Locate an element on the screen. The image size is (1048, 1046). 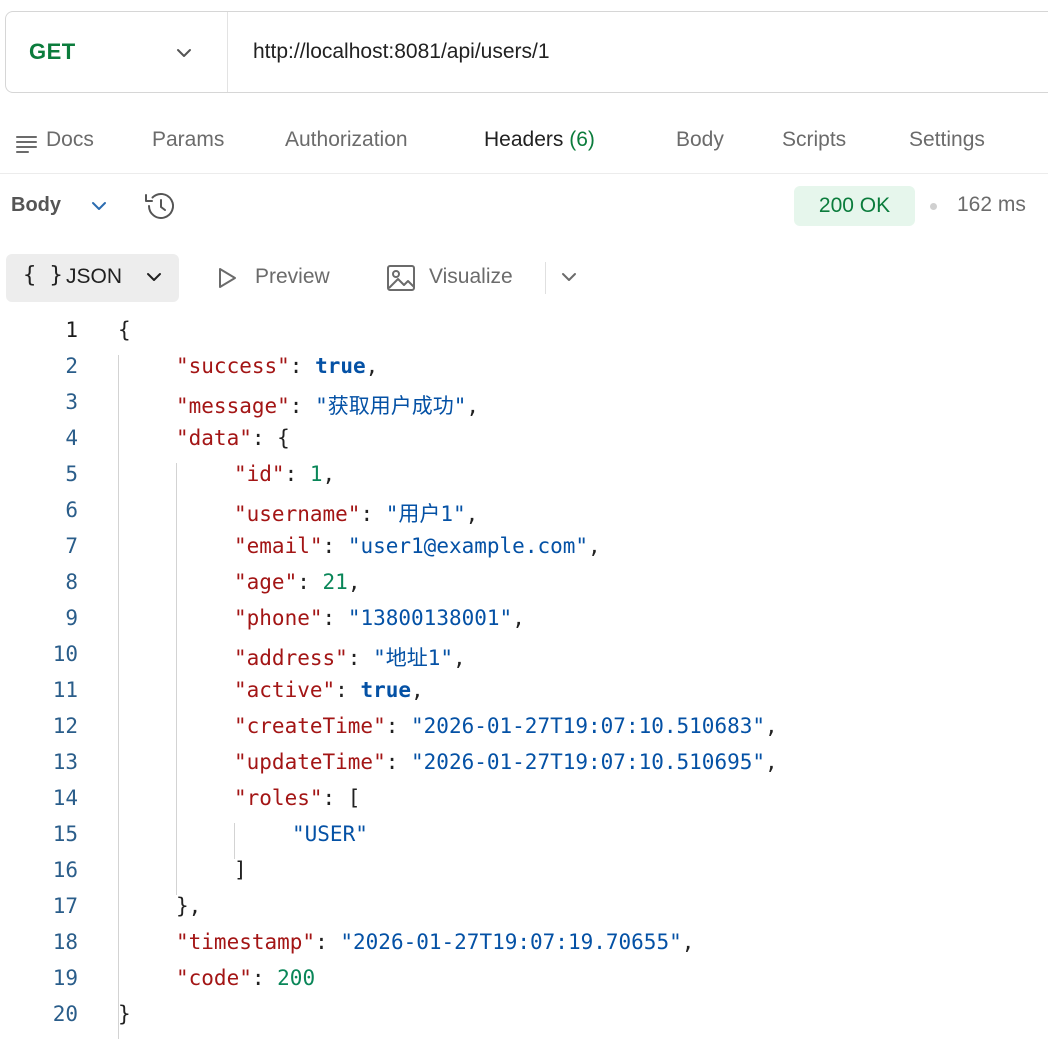
code-line: 19 "code": 200 is located at coordinates (524, 984).